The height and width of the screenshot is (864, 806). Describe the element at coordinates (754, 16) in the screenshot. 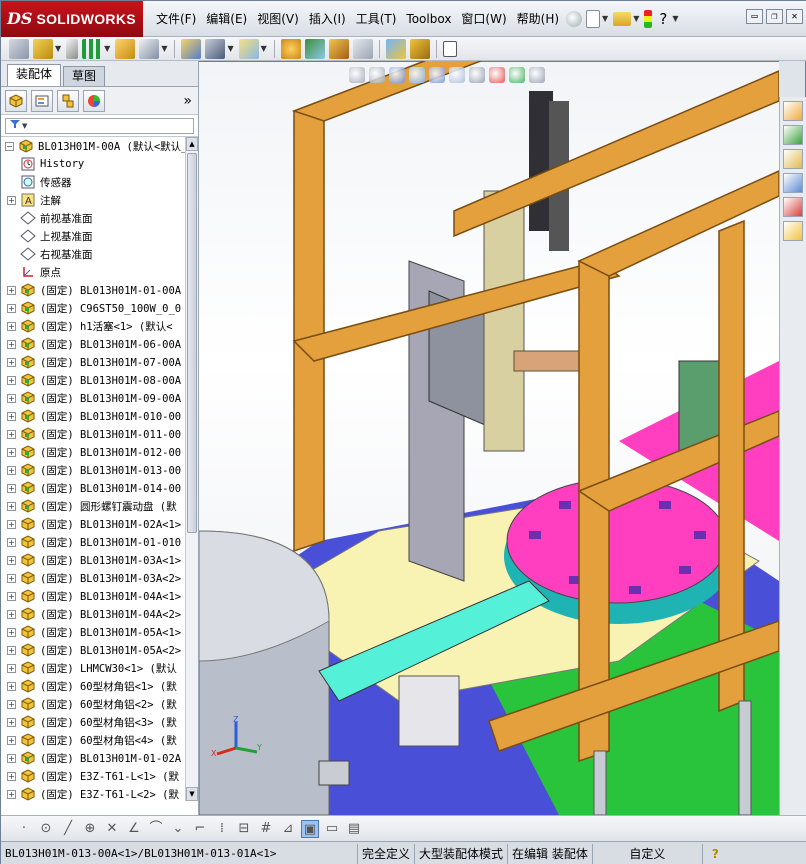

I see `minimize-button: ▭` at that location.